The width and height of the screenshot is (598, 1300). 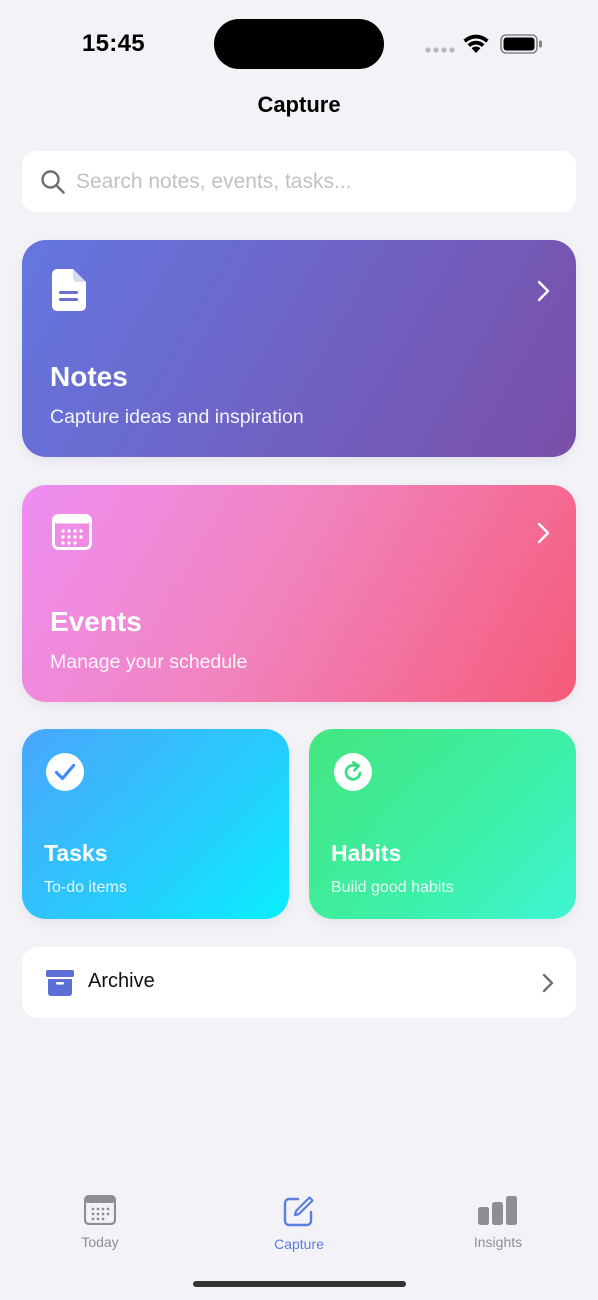 I want to click on search-bar, so click(x=299, y=181).